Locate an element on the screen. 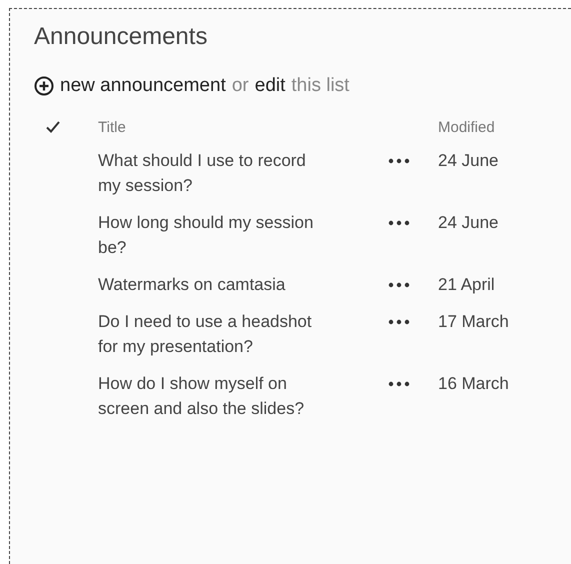 This screenshot has width=571, height=564. announcement-title: Do I need to use a headshot for my presentation? is located at coordinates (214, 334).